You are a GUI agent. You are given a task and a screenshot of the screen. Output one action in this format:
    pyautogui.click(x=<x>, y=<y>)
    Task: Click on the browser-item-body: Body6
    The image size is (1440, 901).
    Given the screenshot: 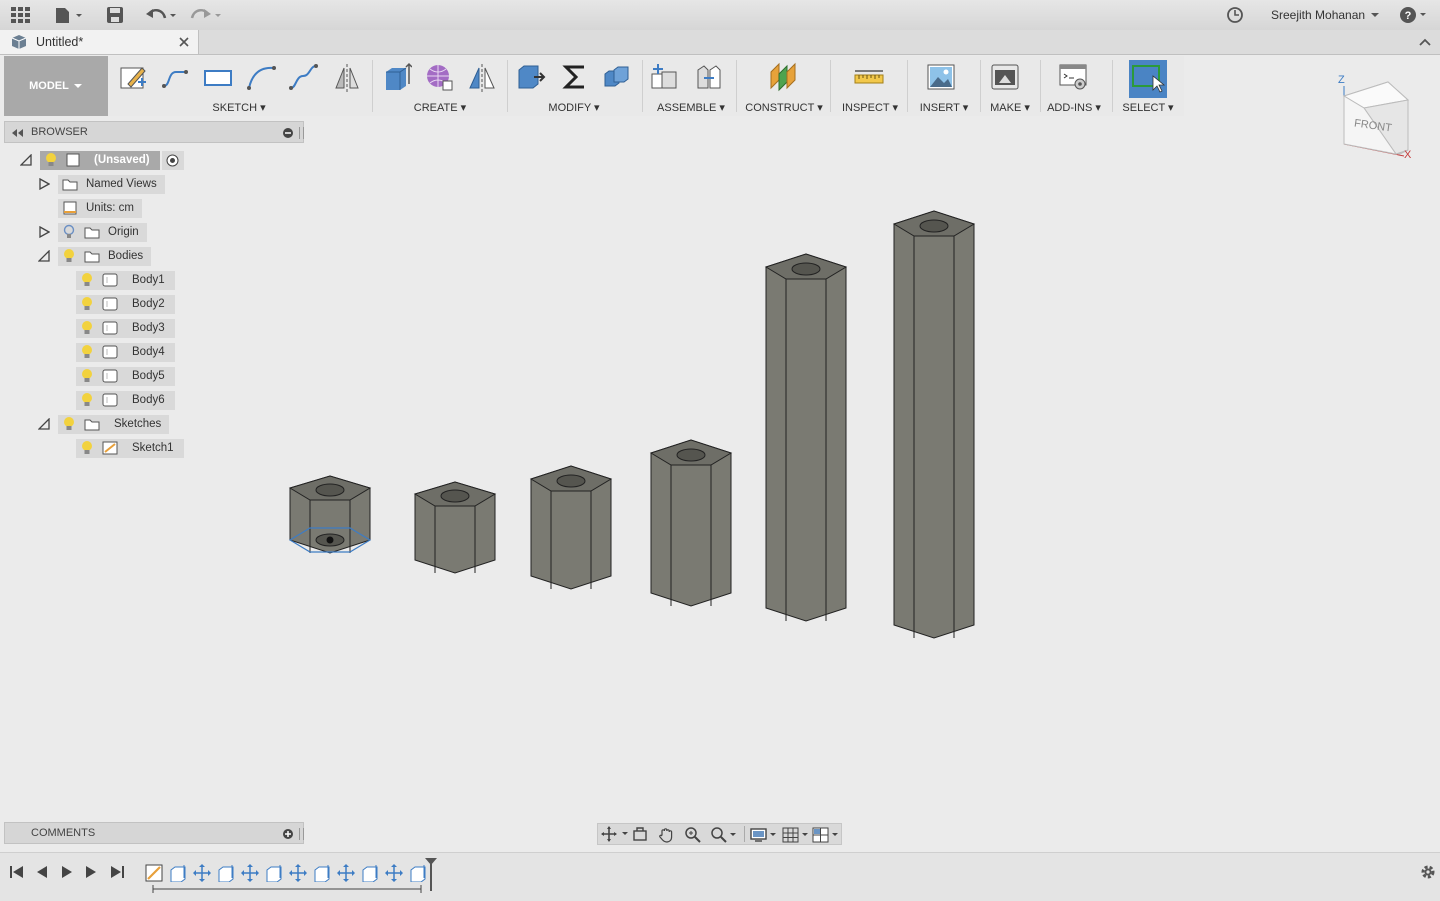 What is the action you would take?
    pyautogui.click(x=125, y=400)
    